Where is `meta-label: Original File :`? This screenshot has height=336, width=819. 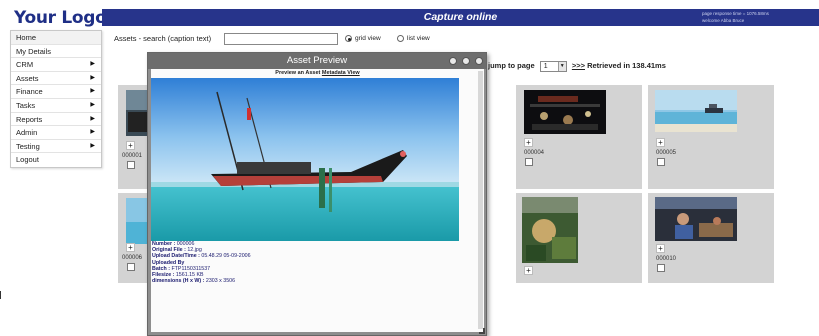
meta-label: Original File : is located at coordinates (169, 250).